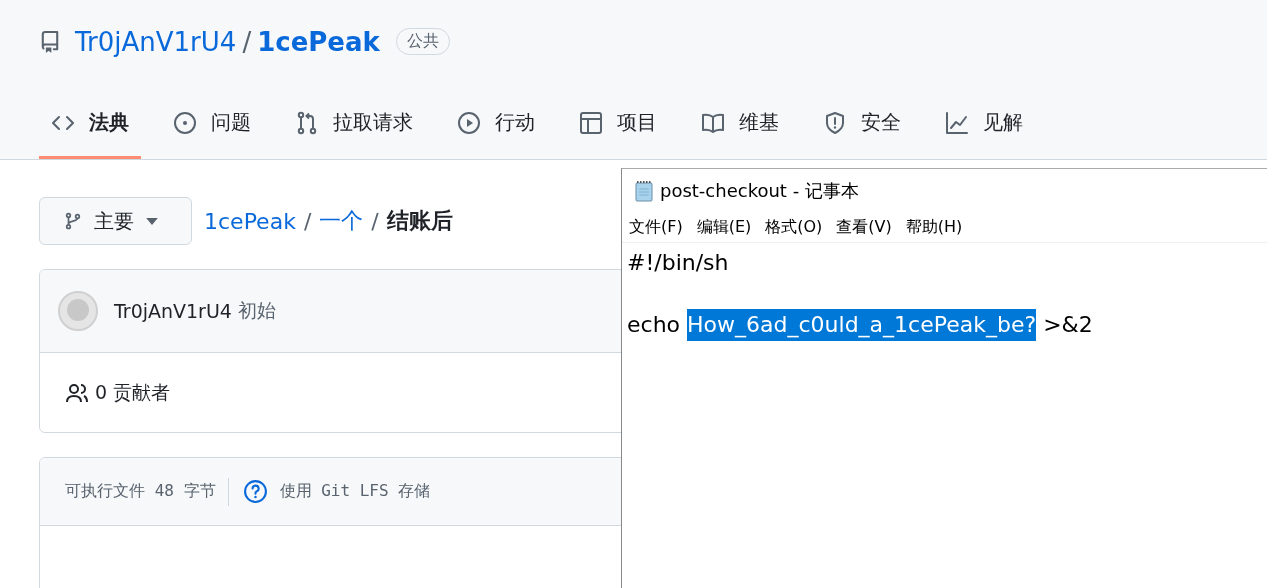 Image resolution: width=1267 pixels, height=588 pixels. What do you see at coordinates (78, 311) in the screenshot?
I see `avatar` at bounding box center [78, 311].